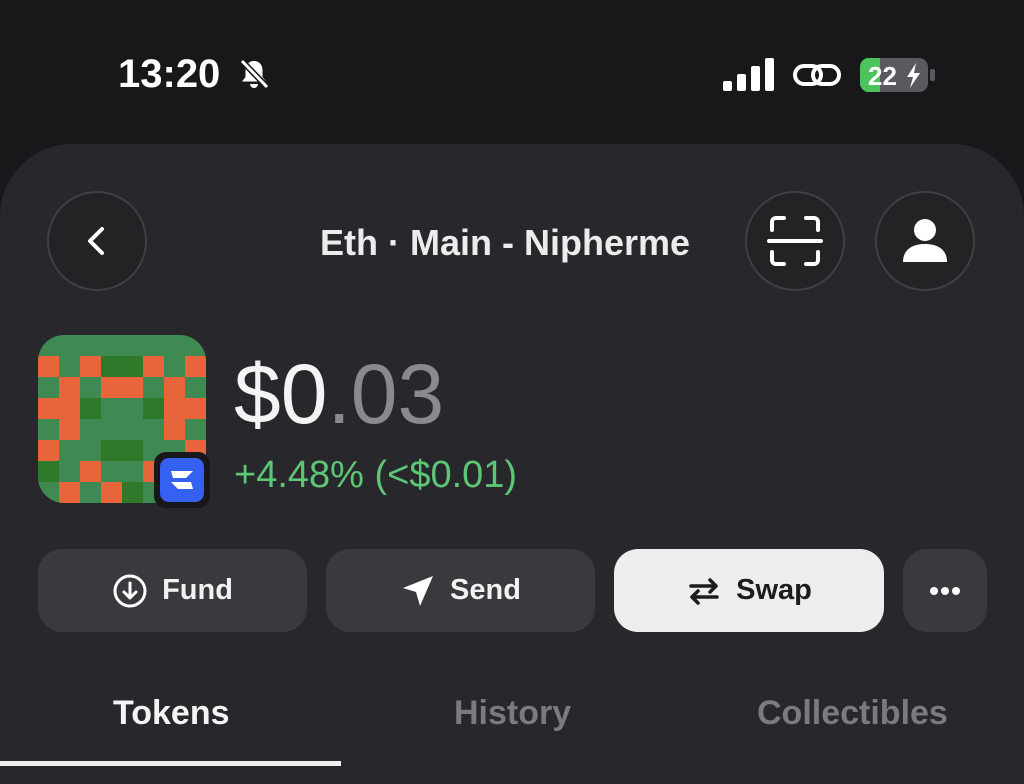  I want to click on back-button, so click(97, 241).